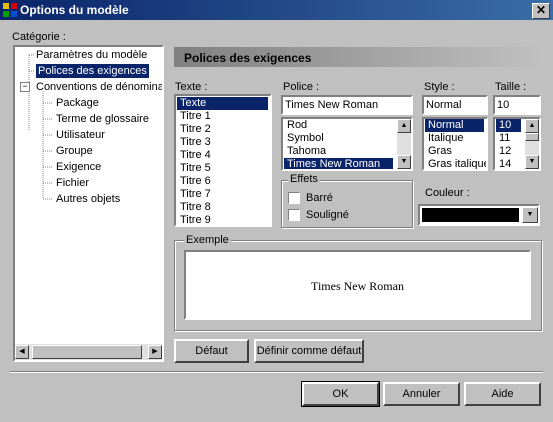 The height and width of the screenshot is (422, 553). Describe the element at coordinates (22, 352) in the screenshot. I see `scroll-left-icon: ◀` at that location.